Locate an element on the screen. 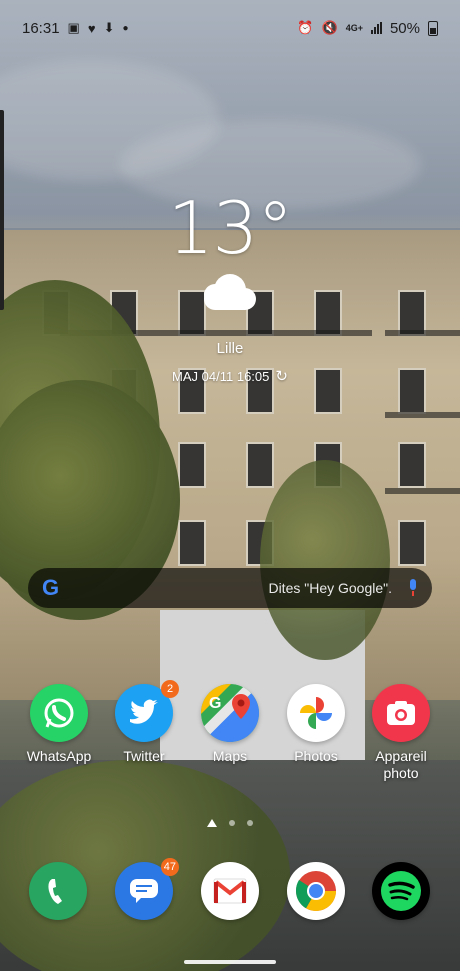 The width and height of the screenshot is (460, 971). weather-updated-row: MAJ 04/11 16:05 ↻ is located at coordinates (230, 376).